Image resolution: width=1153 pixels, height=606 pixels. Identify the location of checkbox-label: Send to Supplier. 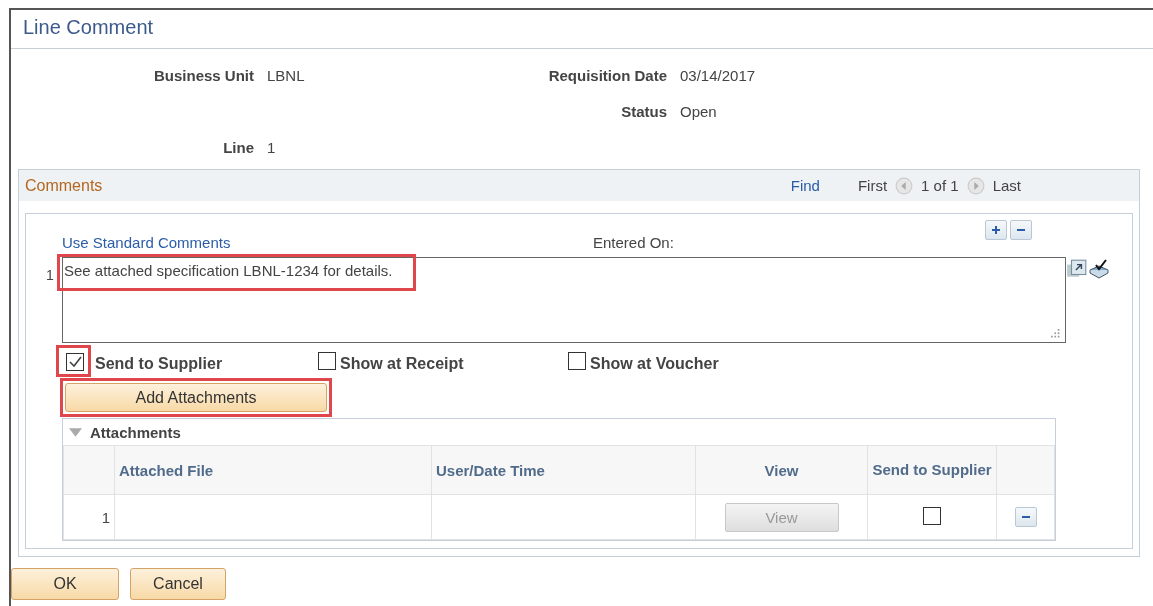
(159, 363).